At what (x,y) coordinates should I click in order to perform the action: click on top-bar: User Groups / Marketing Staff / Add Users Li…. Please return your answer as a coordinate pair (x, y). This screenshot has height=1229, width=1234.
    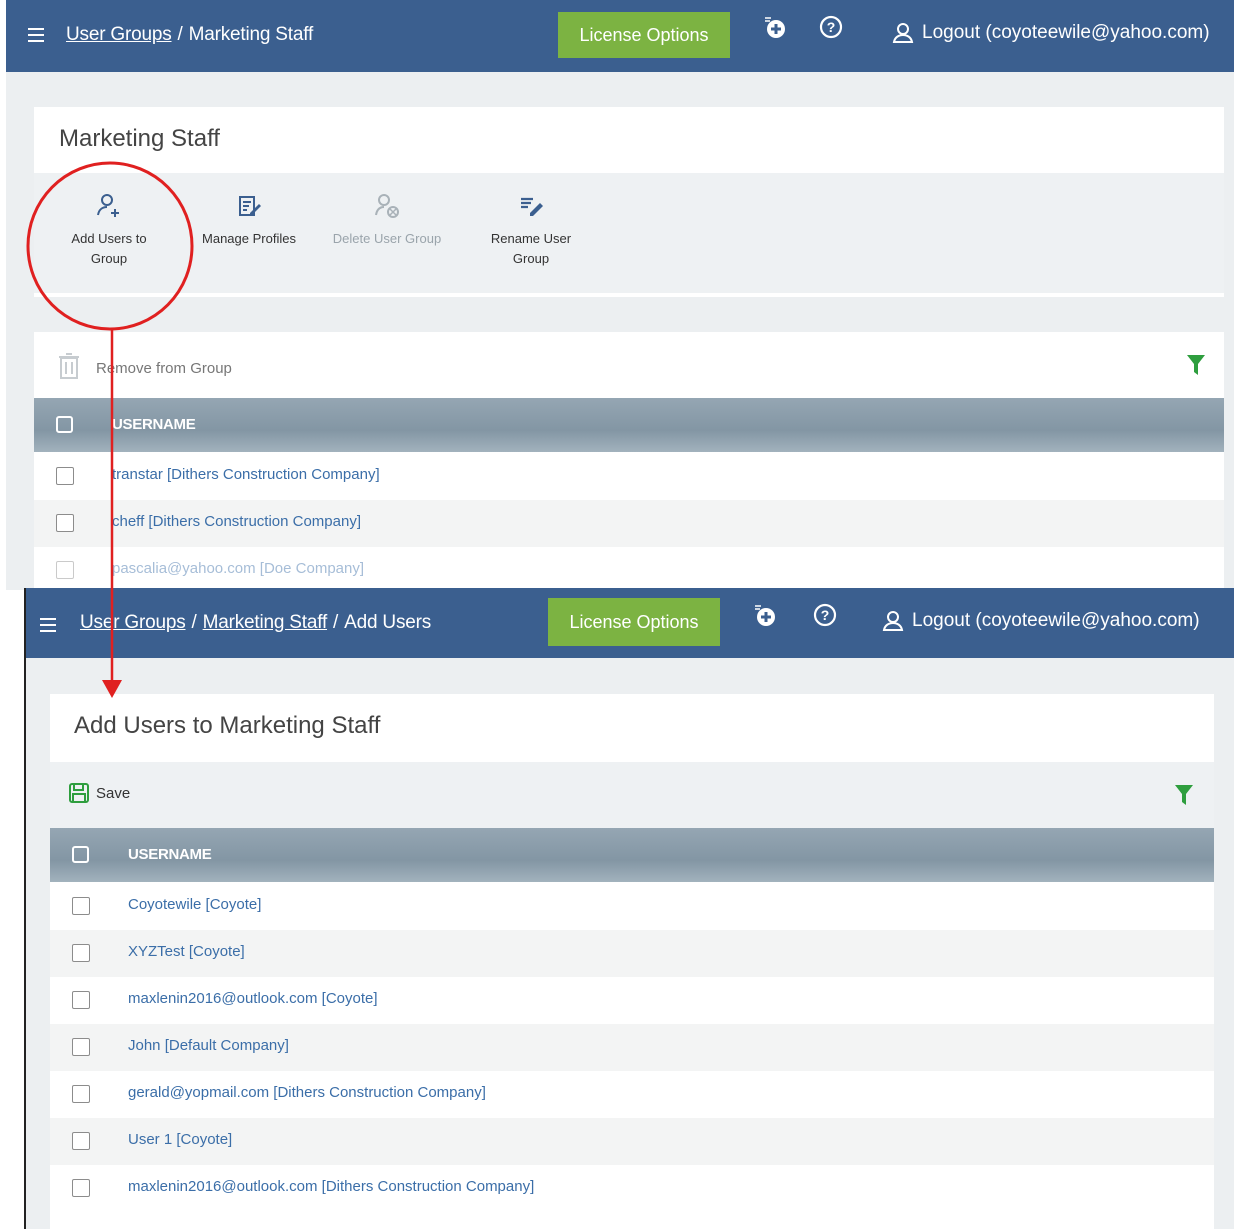
    Looking at the image, I should click on (630, 623).